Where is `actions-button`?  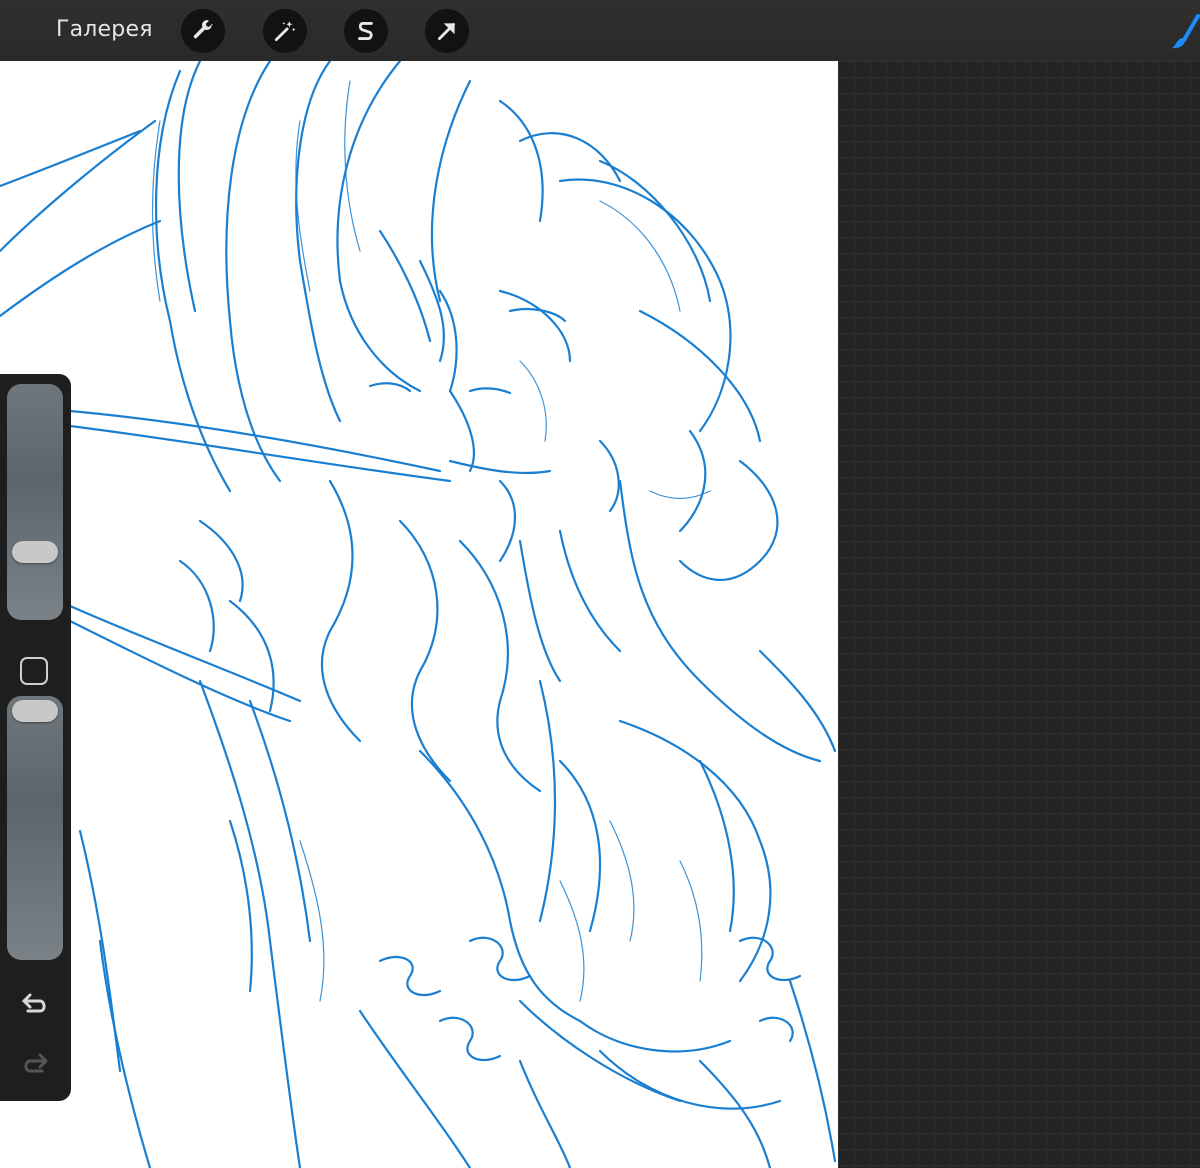 actions-button is located at coordinates (203, 31).